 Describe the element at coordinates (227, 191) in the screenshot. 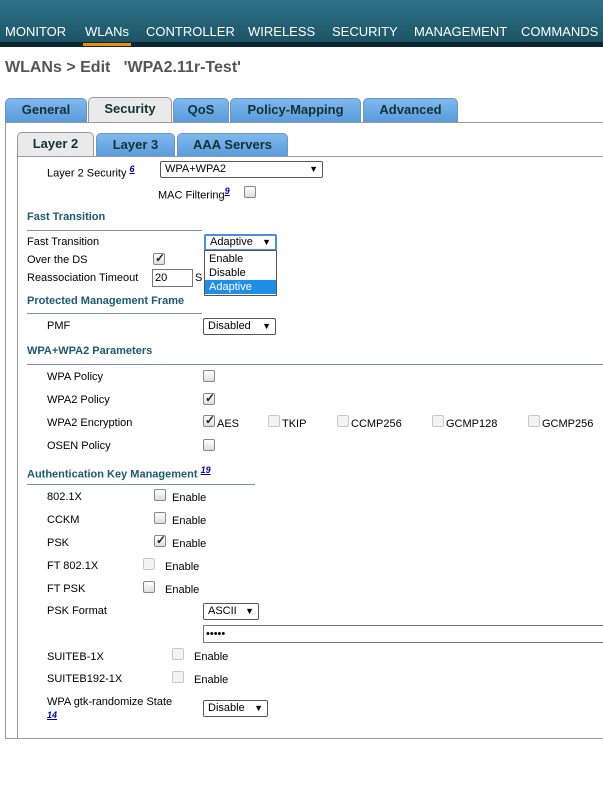

I see `mac-filtering-help-link: 9` at that location.